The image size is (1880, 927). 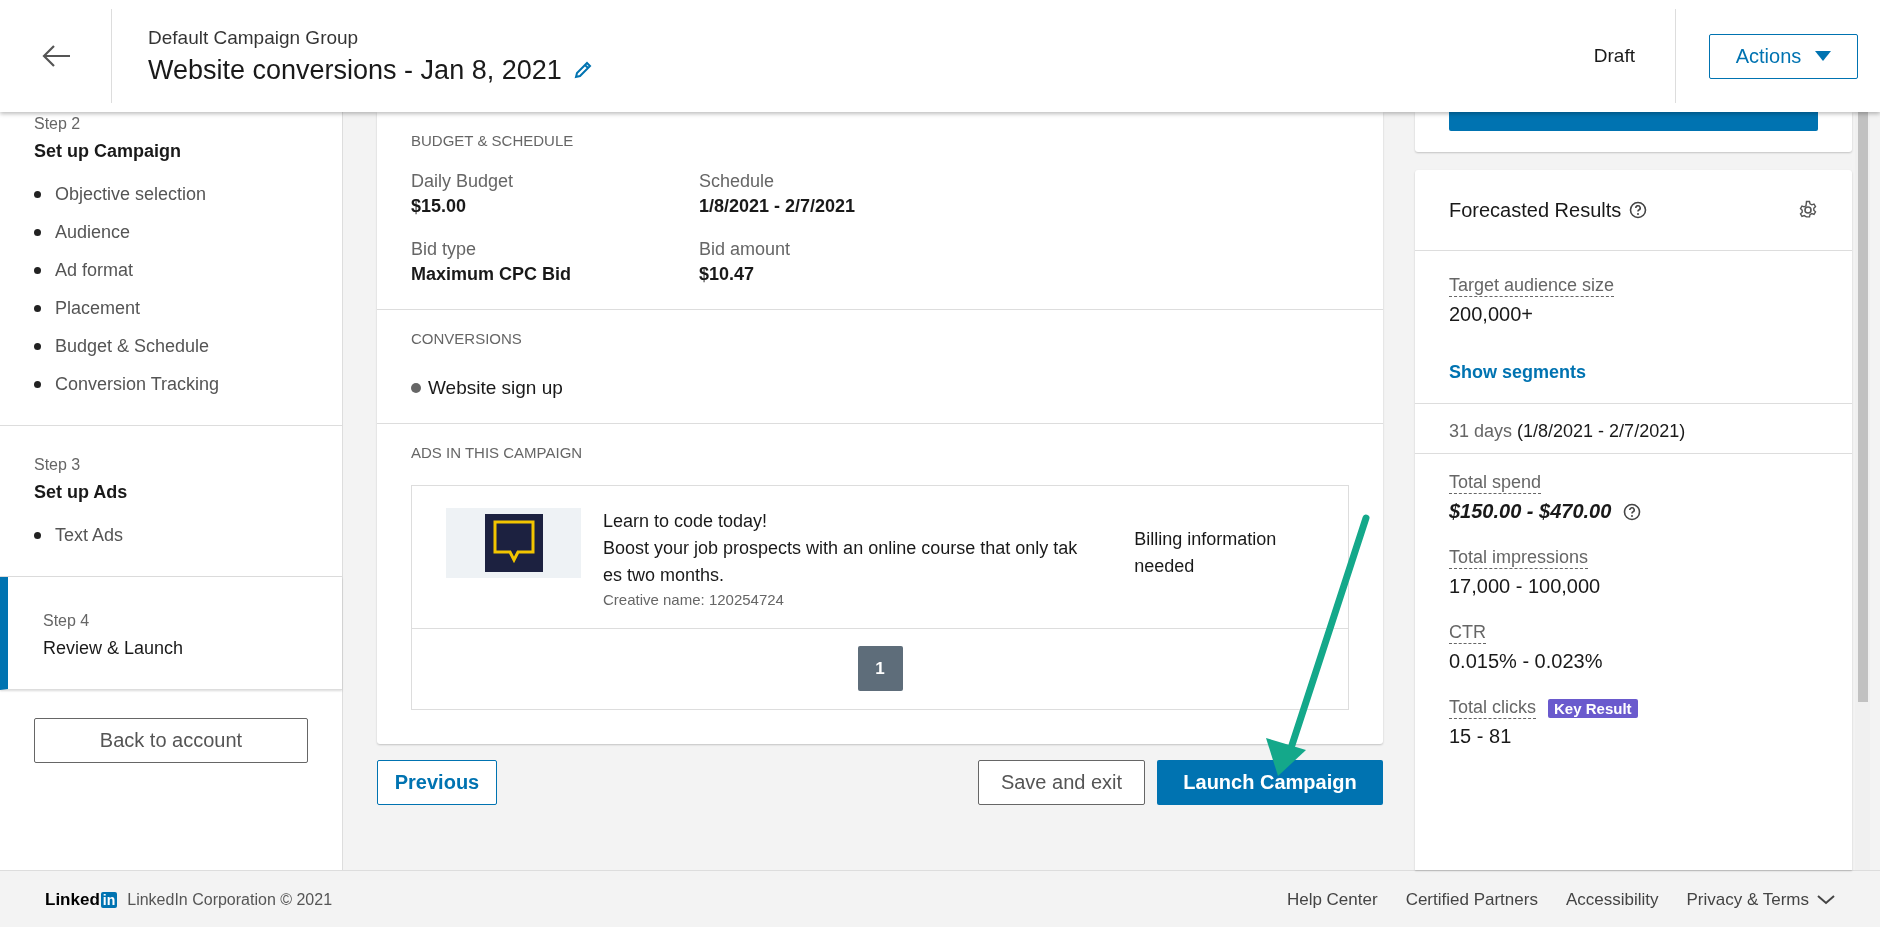 I want to click on field-label: Bid type, so click(x=444, y=249).